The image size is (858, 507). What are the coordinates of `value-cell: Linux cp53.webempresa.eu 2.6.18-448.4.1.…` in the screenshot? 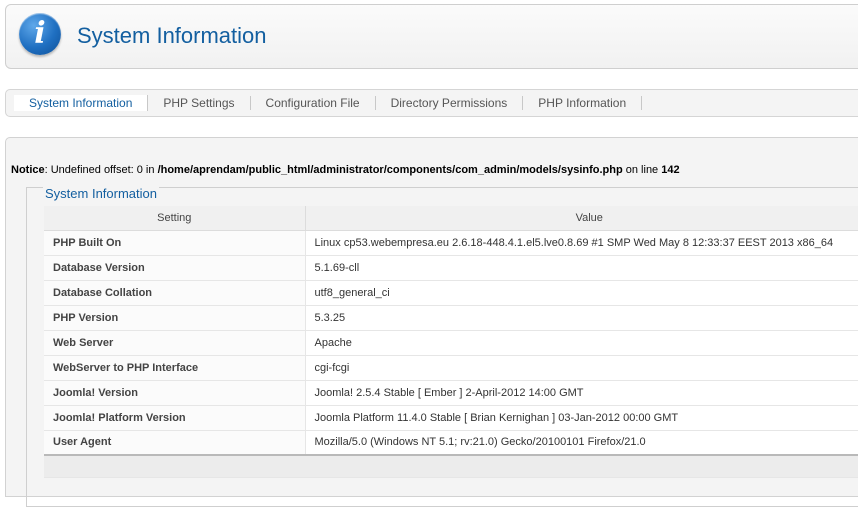 It's located at (581, 243).